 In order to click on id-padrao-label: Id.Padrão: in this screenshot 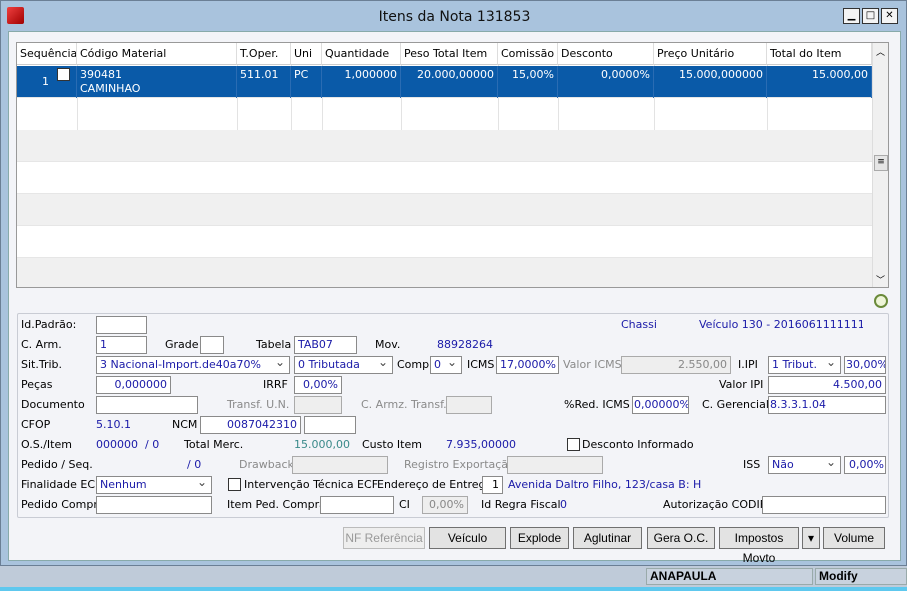, I will do `click(49, 324)`.